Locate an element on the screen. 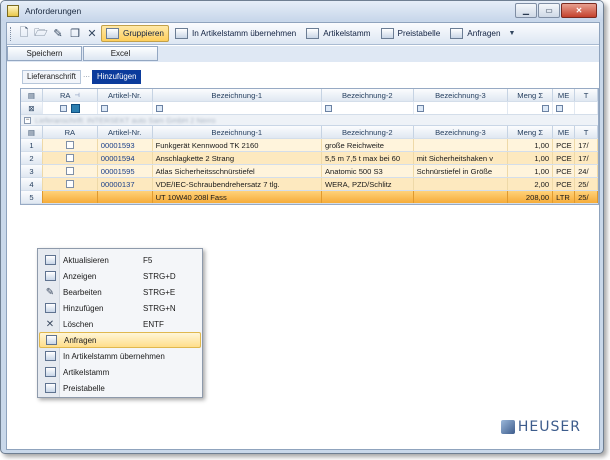 This screenshot has height=460, width=610. transfer-to-article-master-button: In Artikelstamm übernehmen is located at coordinates (235, 33).